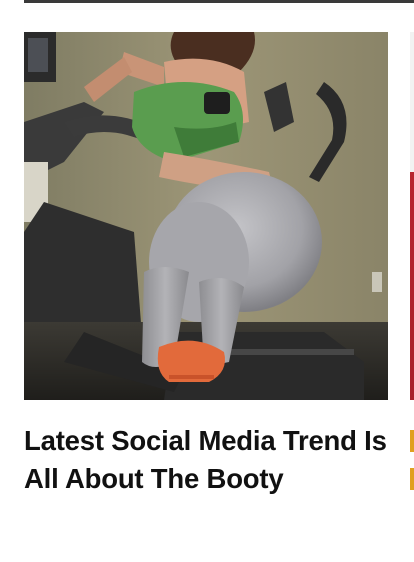  I want to click on section-divider, so click(219, 1).